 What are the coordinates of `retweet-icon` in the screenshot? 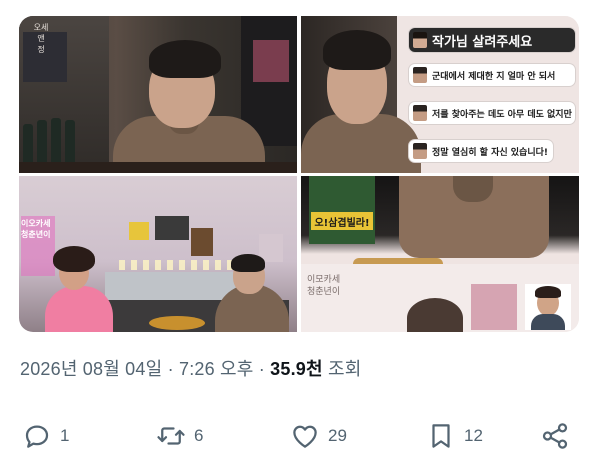 It's located at (171, 436).